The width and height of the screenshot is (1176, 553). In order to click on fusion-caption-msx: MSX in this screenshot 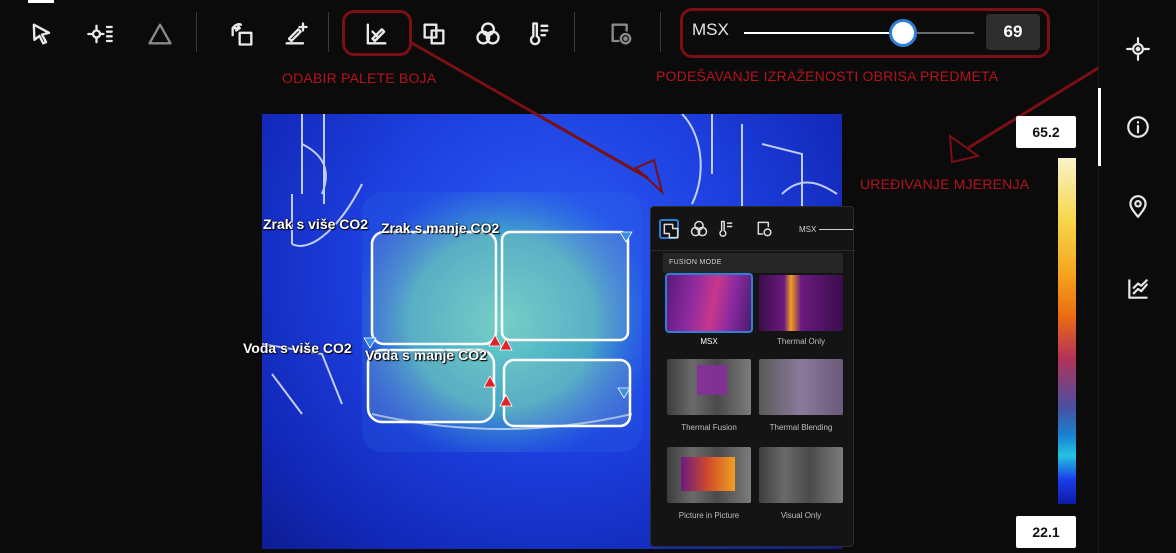, I will do `click(709, 341)`.